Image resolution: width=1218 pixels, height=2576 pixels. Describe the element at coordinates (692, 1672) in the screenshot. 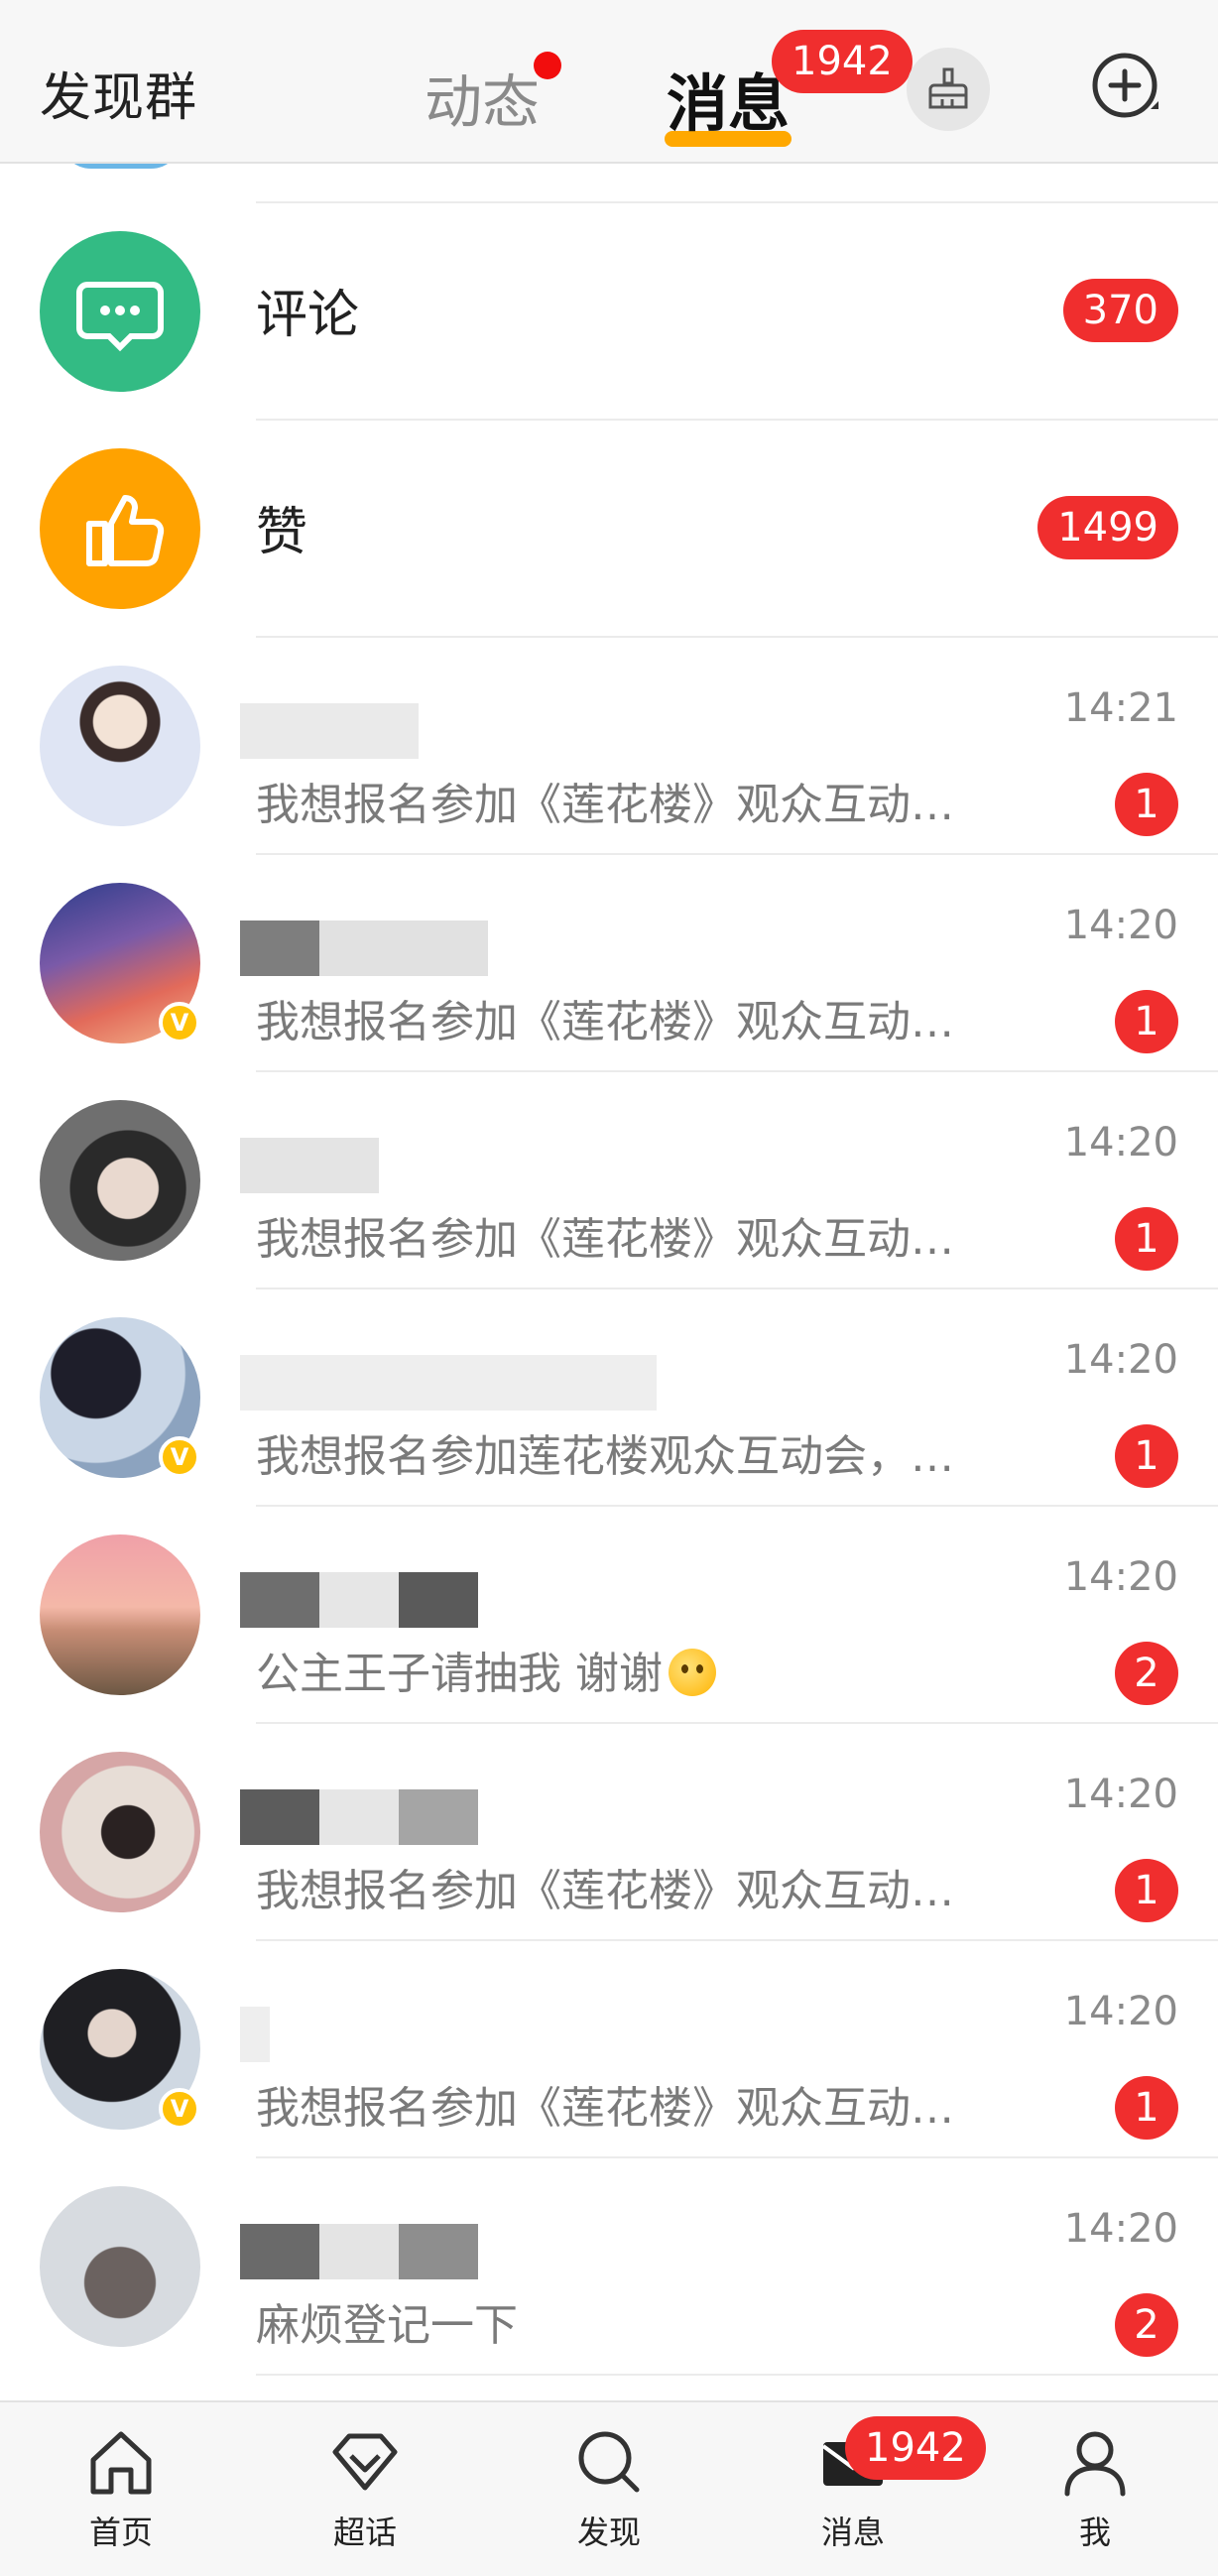

I see `smiling-face-emoji-icon` at that location.